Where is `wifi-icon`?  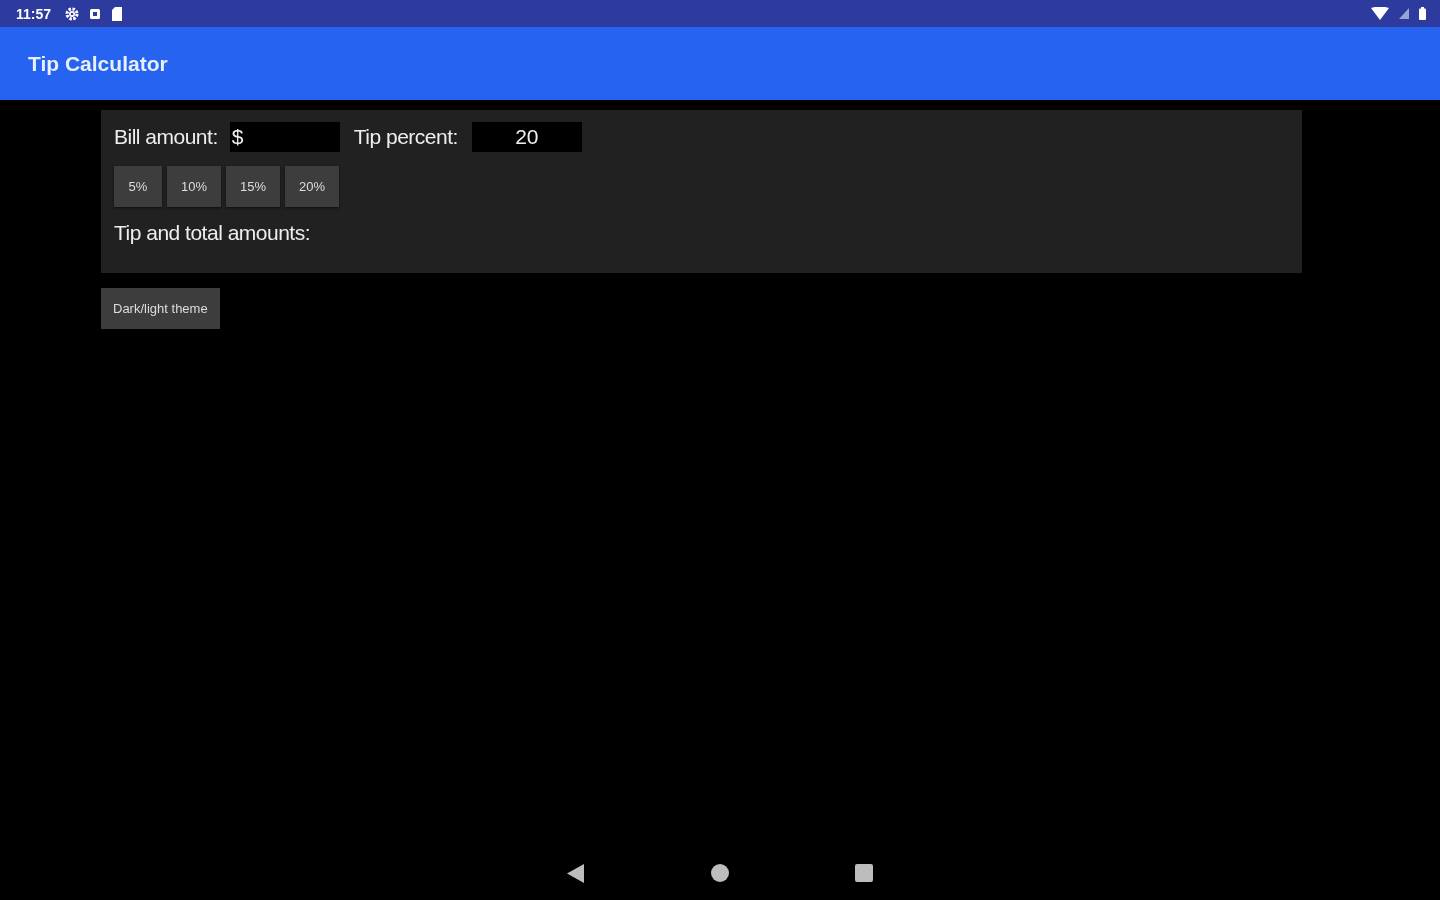 wifi-icon is located at coordinates (1380, 13).